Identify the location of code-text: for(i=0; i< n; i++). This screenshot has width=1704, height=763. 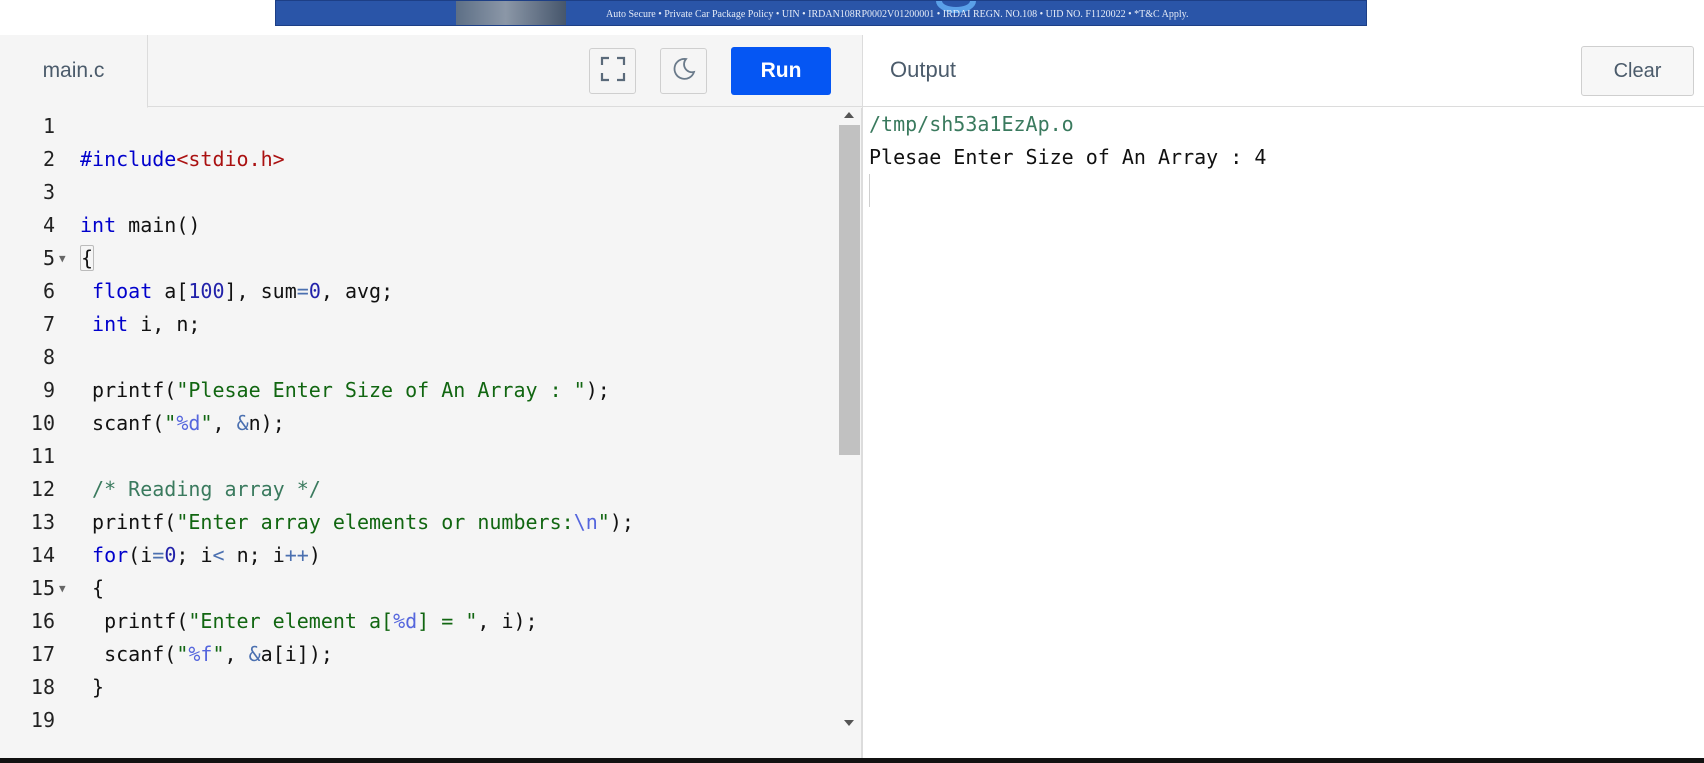
(206, 555).